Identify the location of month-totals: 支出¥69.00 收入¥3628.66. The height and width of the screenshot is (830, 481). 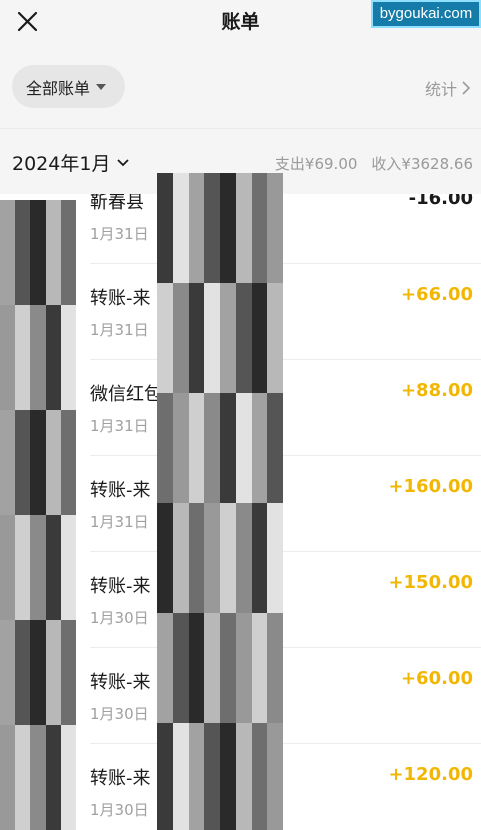
(373, 163).